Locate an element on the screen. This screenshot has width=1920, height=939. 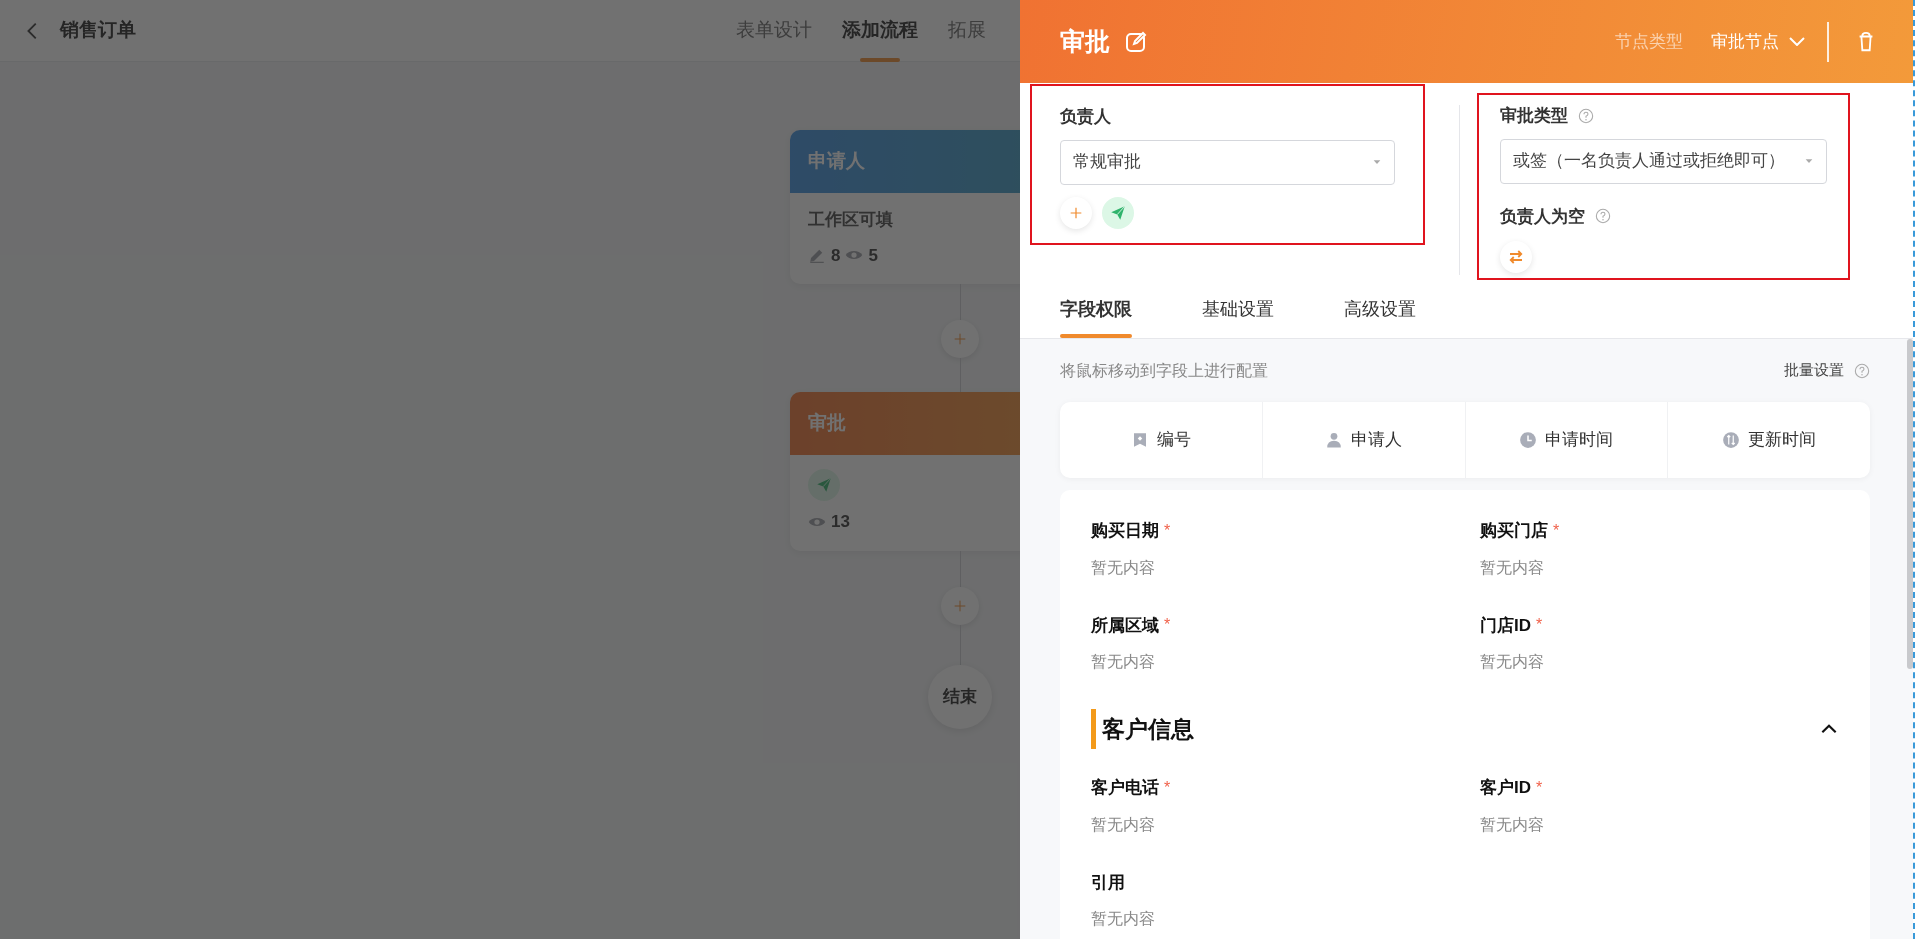
field-label: 负责人 is located at coordinates (1086, 117).